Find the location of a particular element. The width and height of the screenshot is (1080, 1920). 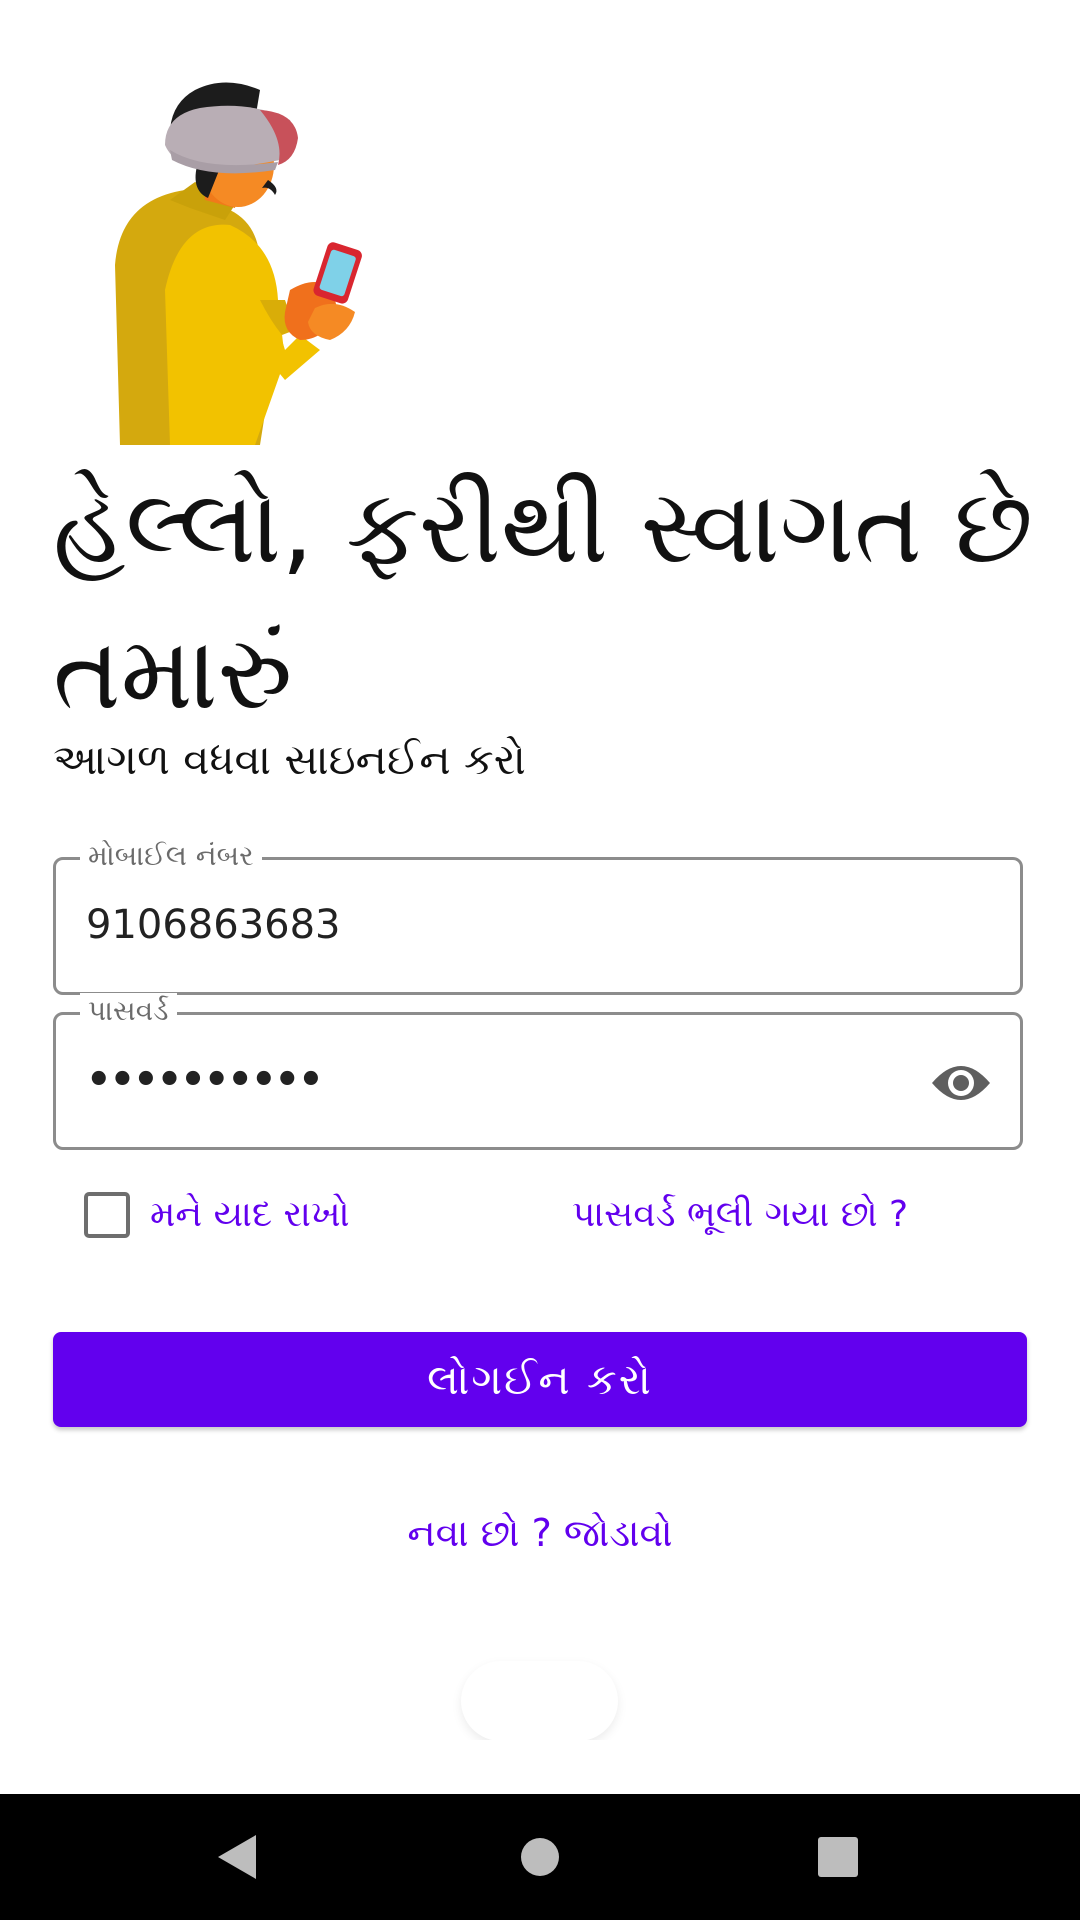

recents-icon is located at coordinates (838, 1857).